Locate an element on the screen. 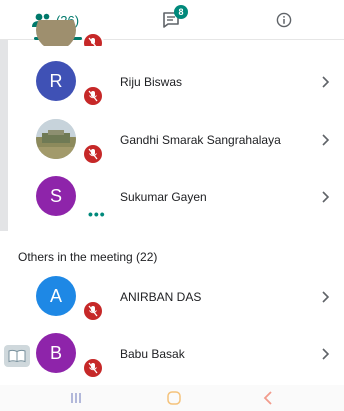 This screenshot has height=411, width=344. recent-apps-icon is located at coordinates (76, 398).